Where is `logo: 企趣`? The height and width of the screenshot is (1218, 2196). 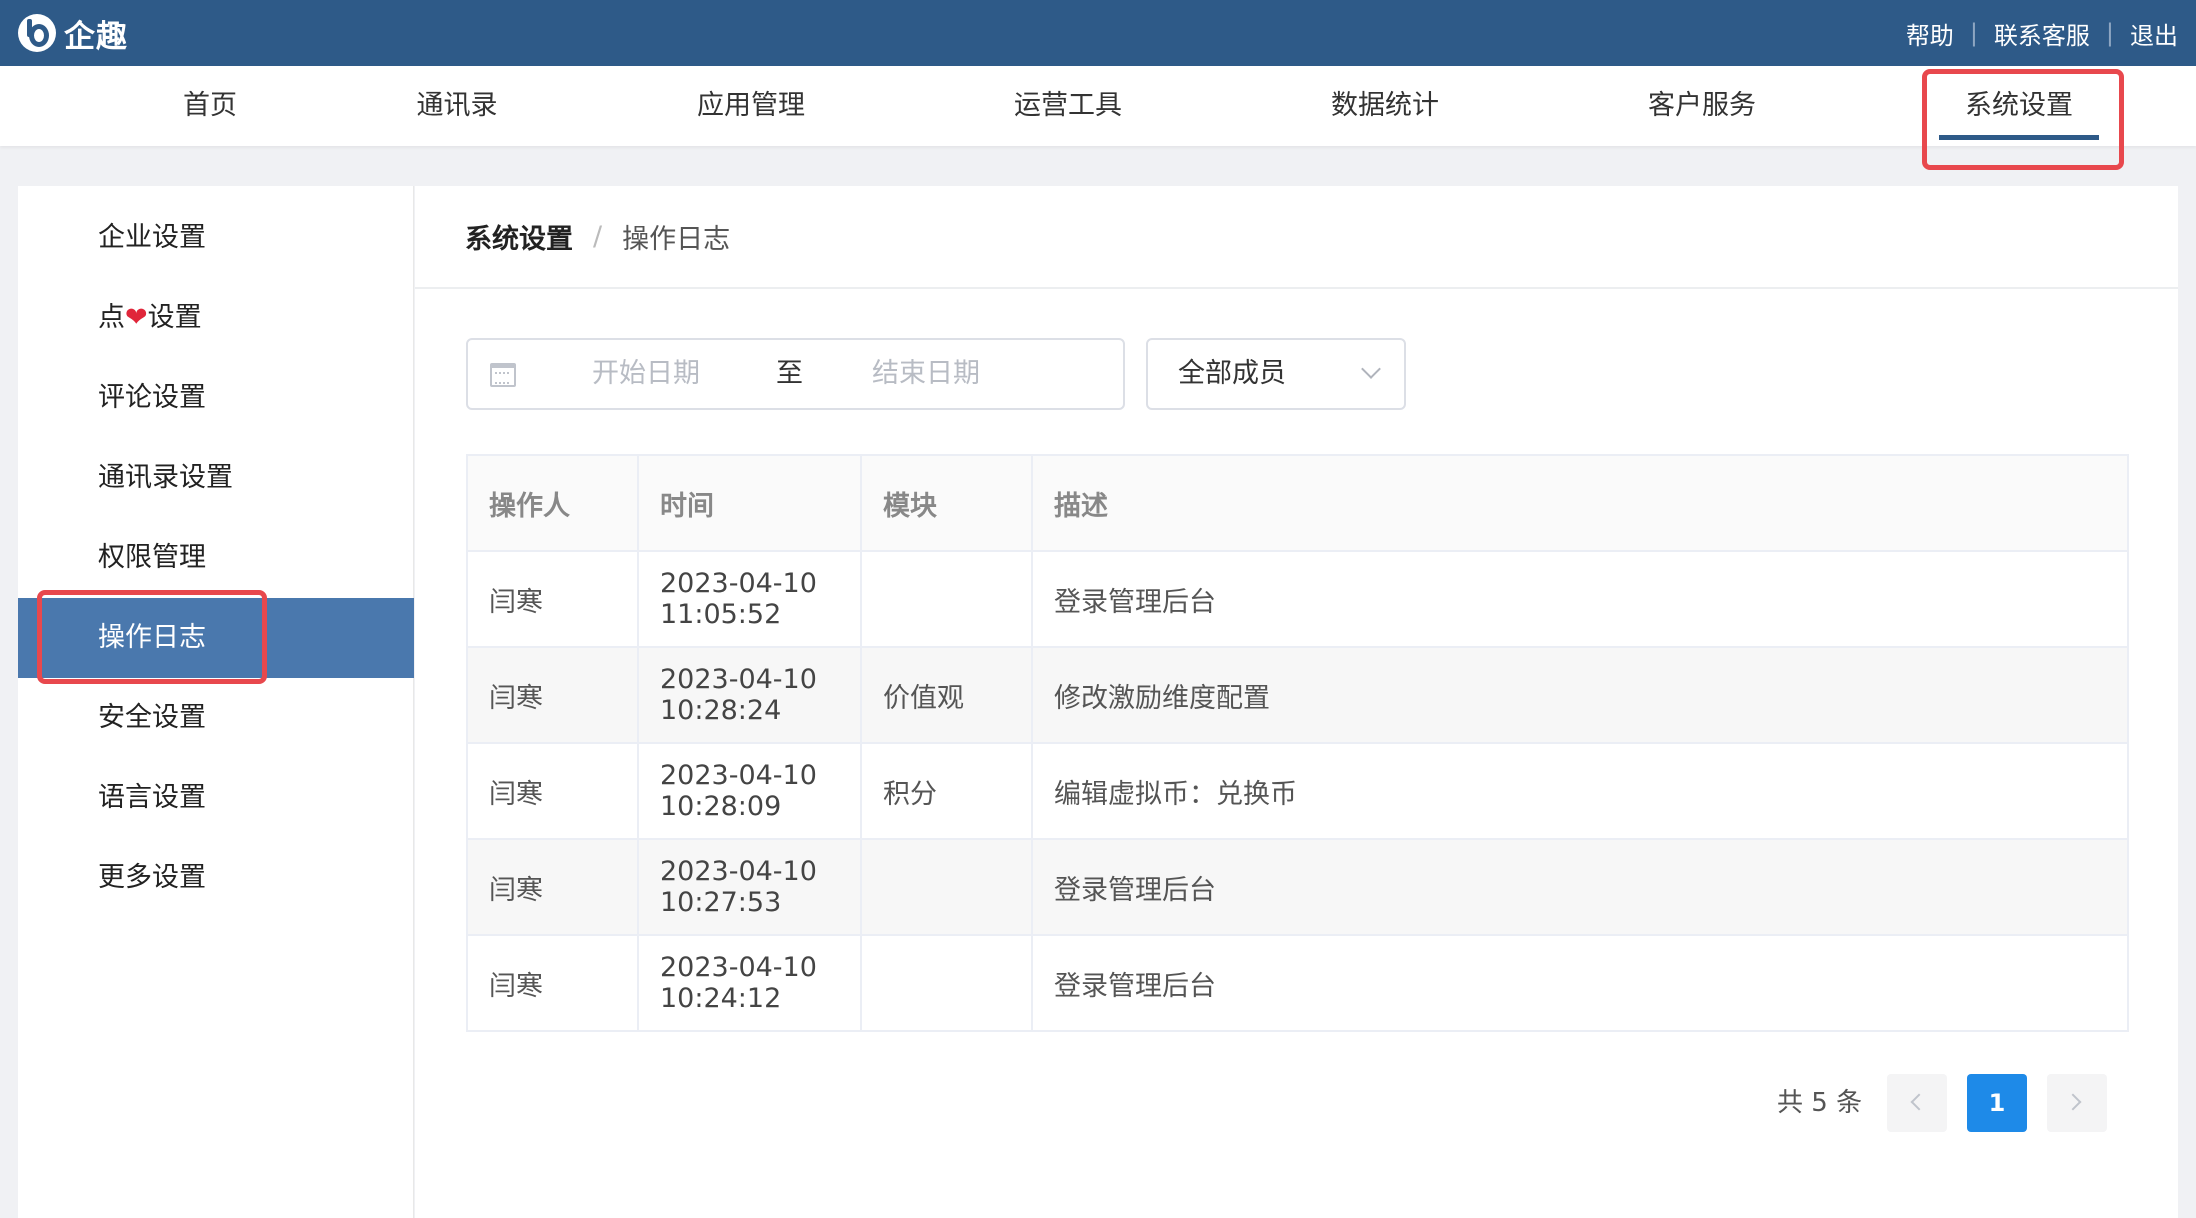 logo: 企趣 is located at coordinates (73, 33).